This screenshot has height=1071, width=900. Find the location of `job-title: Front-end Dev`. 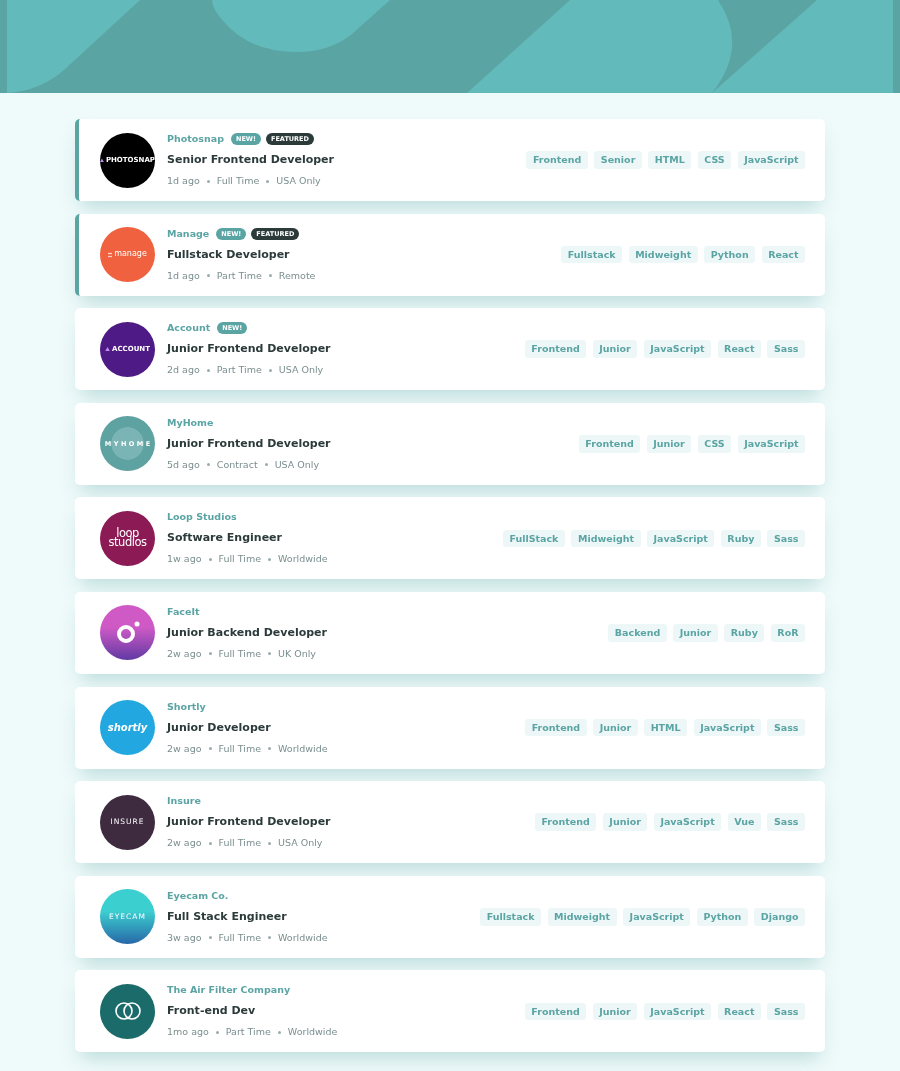

job-title: Front-end Dev is located at coordinates (212, 1011).